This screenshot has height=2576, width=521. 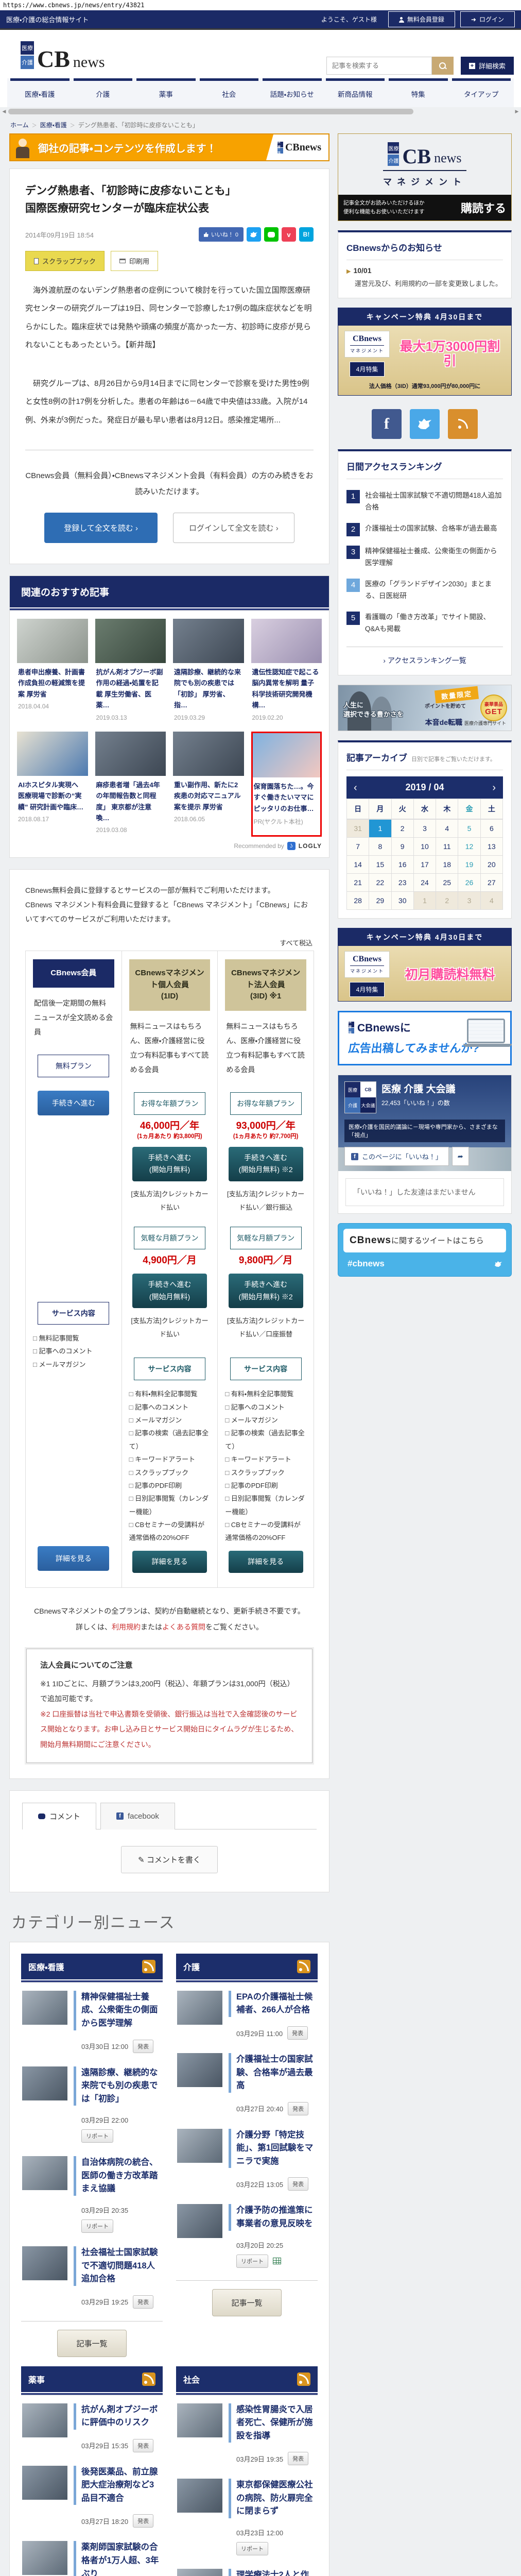 I want to click on ranking-item: 1 社会福祉士国家試験で不適切問題418人追加合格, so click(x=424, y=501).